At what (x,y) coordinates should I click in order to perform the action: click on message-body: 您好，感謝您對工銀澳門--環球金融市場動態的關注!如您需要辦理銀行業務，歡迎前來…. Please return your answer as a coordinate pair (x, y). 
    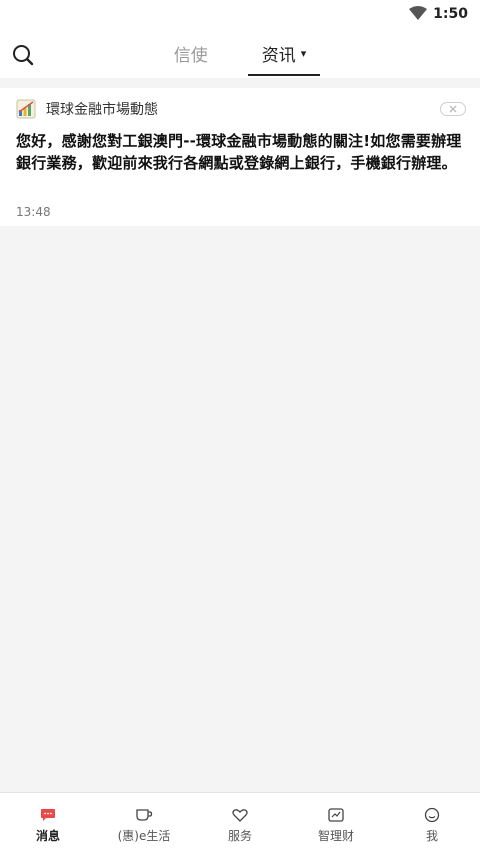
    Looking at the image, I should click on (239, 152).